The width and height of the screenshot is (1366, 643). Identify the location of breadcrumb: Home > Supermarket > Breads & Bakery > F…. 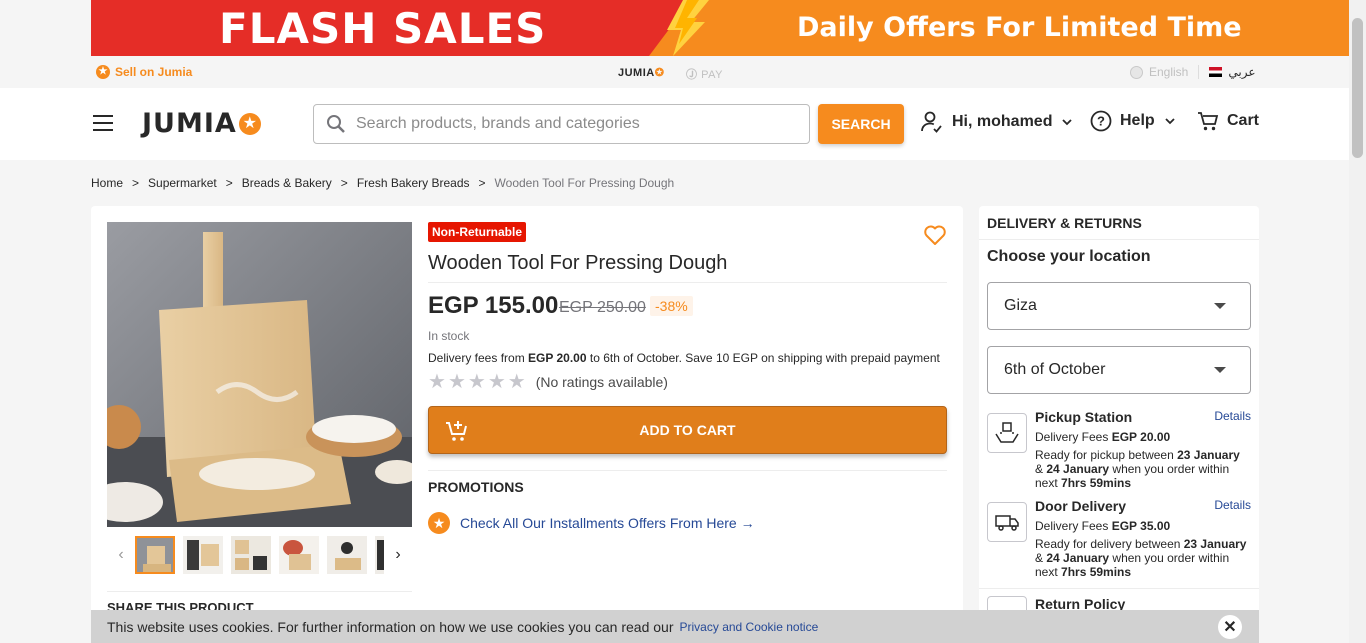
(382, 183).